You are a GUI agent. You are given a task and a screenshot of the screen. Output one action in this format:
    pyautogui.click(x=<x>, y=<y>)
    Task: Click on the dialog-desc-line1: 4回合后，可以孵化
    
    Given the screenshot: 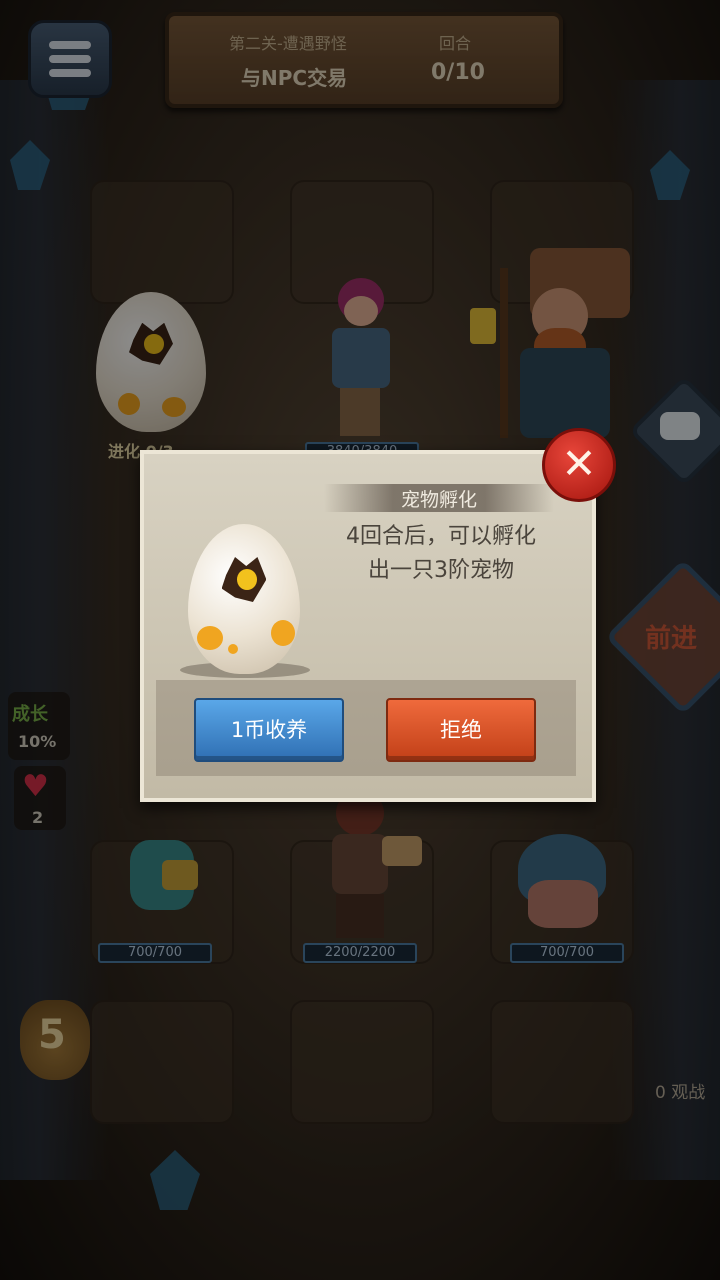 What is the action you would take?
    pyautogui.click(x=441, y=536)
    